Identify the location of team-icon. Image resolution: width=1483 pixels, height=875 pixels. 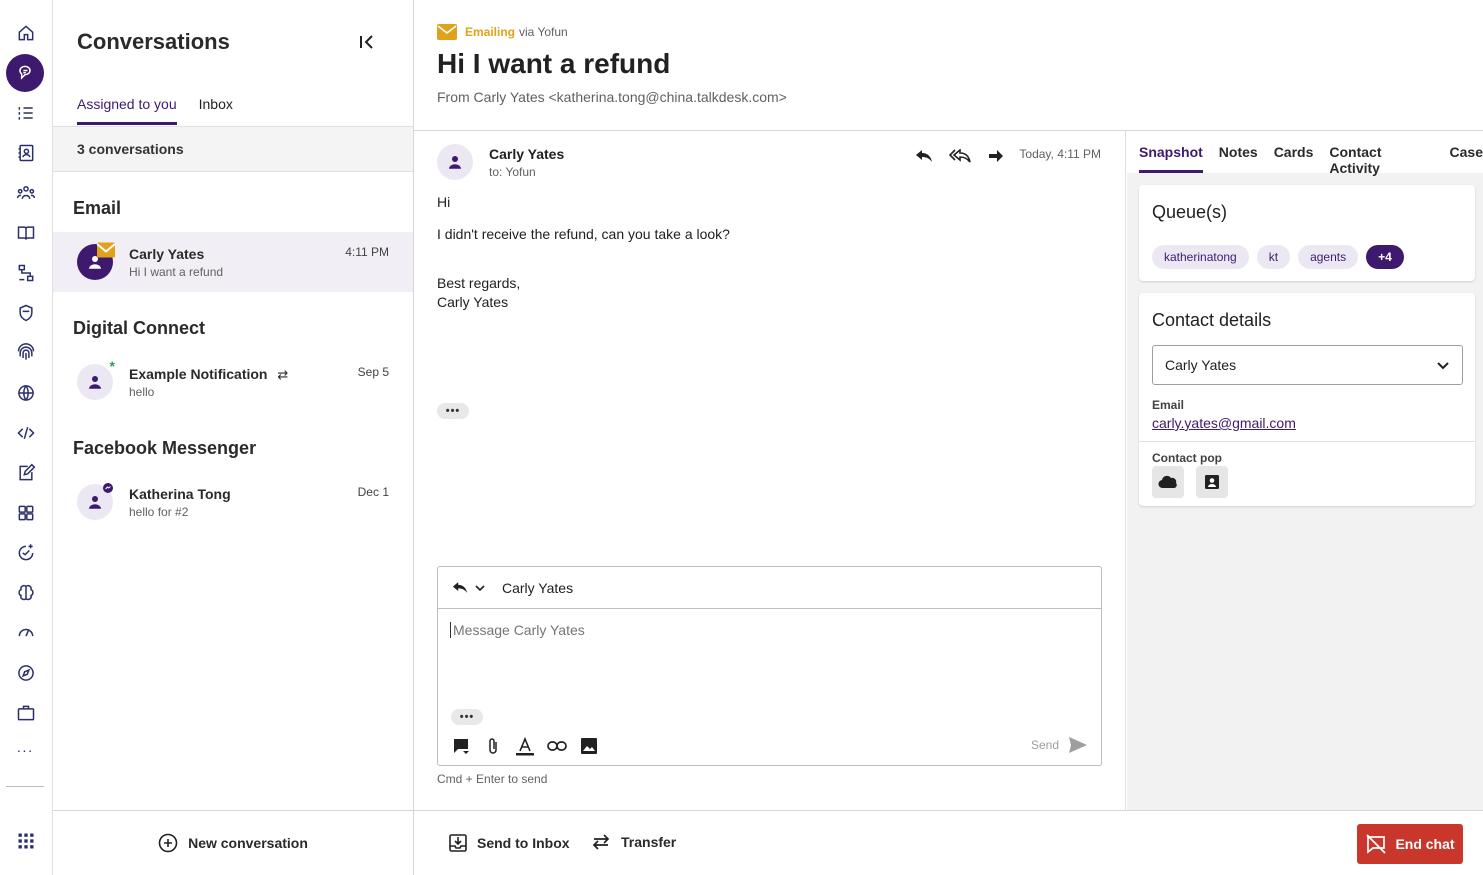
(26, 193).